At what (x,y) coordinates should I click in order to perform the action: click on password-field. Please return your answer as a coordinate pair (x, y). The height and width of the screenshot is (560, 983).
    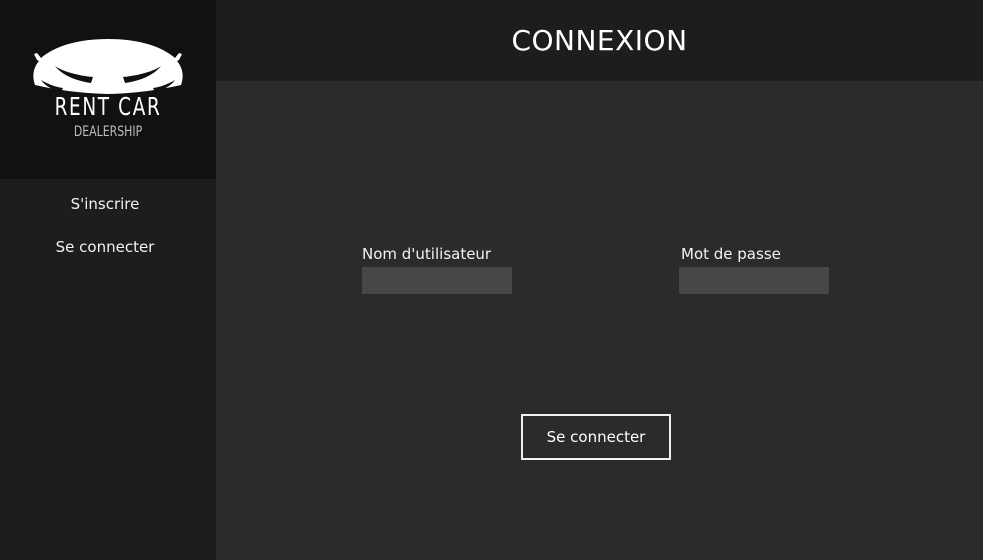
    Looking at the image, I should click on (754, 280).